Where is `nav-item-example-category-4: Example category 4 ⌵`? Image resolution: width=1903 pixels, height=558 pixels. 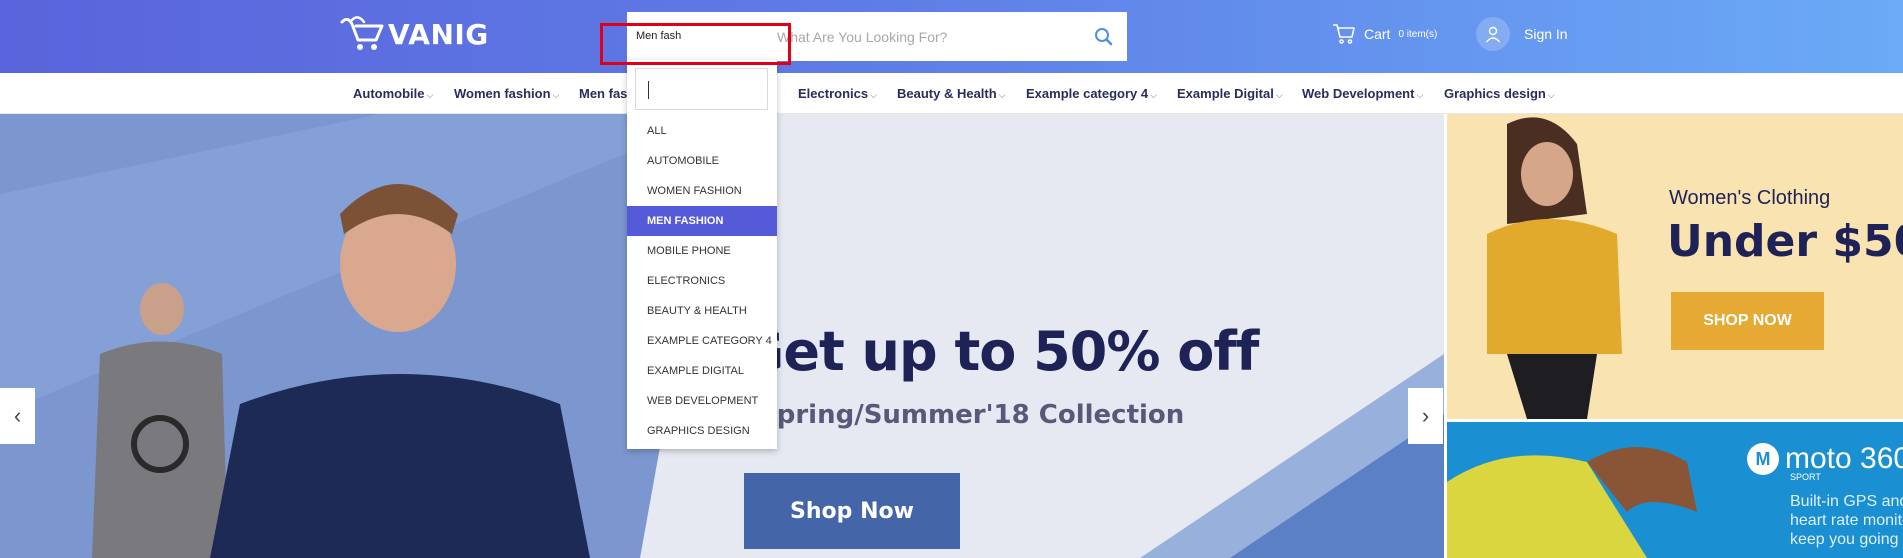
nav-item-example-category-4: Example category 4 ⌵ is located at coordinates (1091, 93).